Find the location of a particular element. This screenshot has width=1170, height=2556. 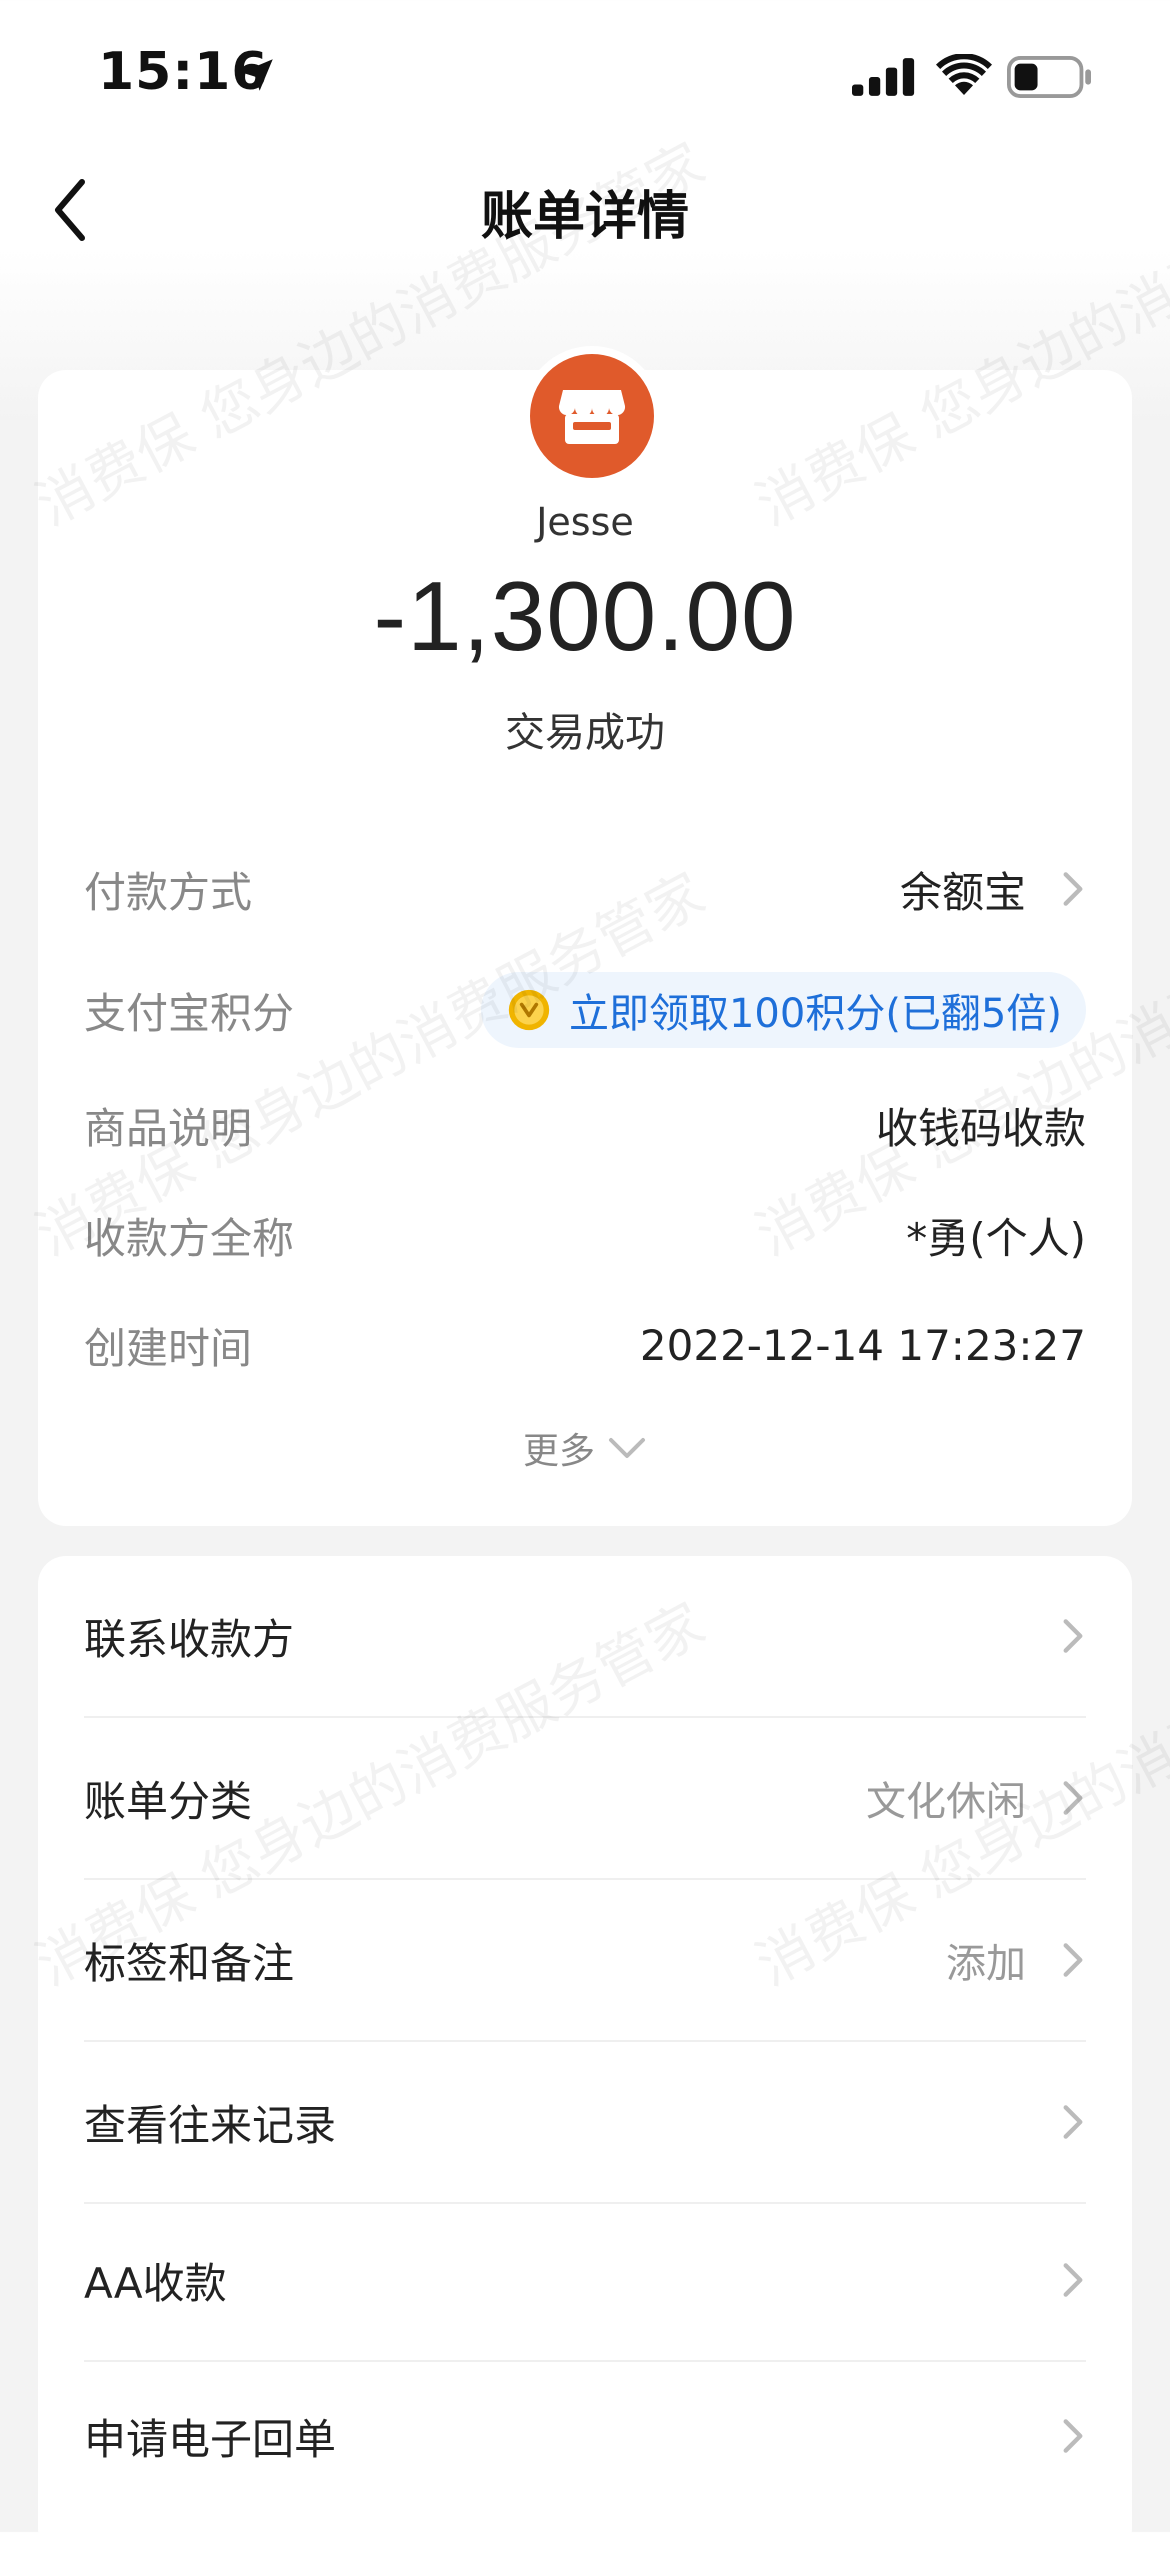

action-label: 查看往来记录 is located at coordinates (210, 2125).